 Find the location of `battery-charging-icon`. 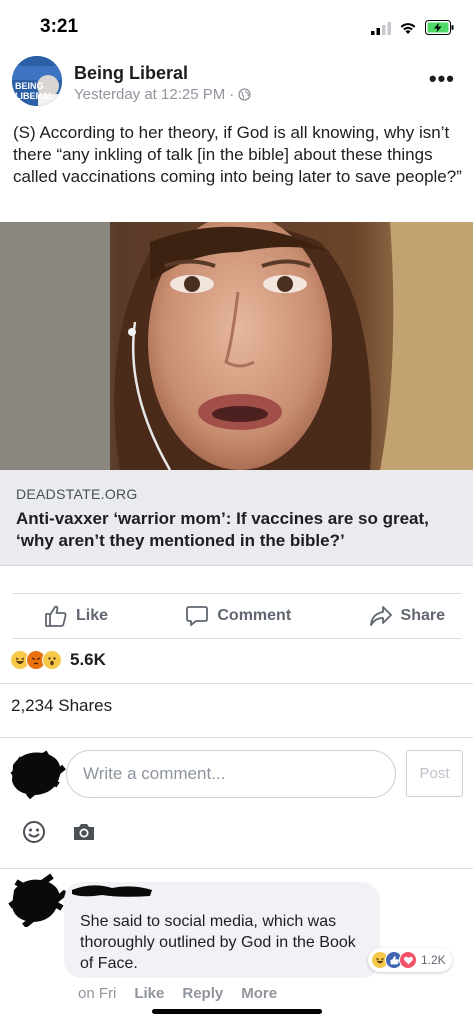

battery-charging-icon is located at coordinates (439, 27).